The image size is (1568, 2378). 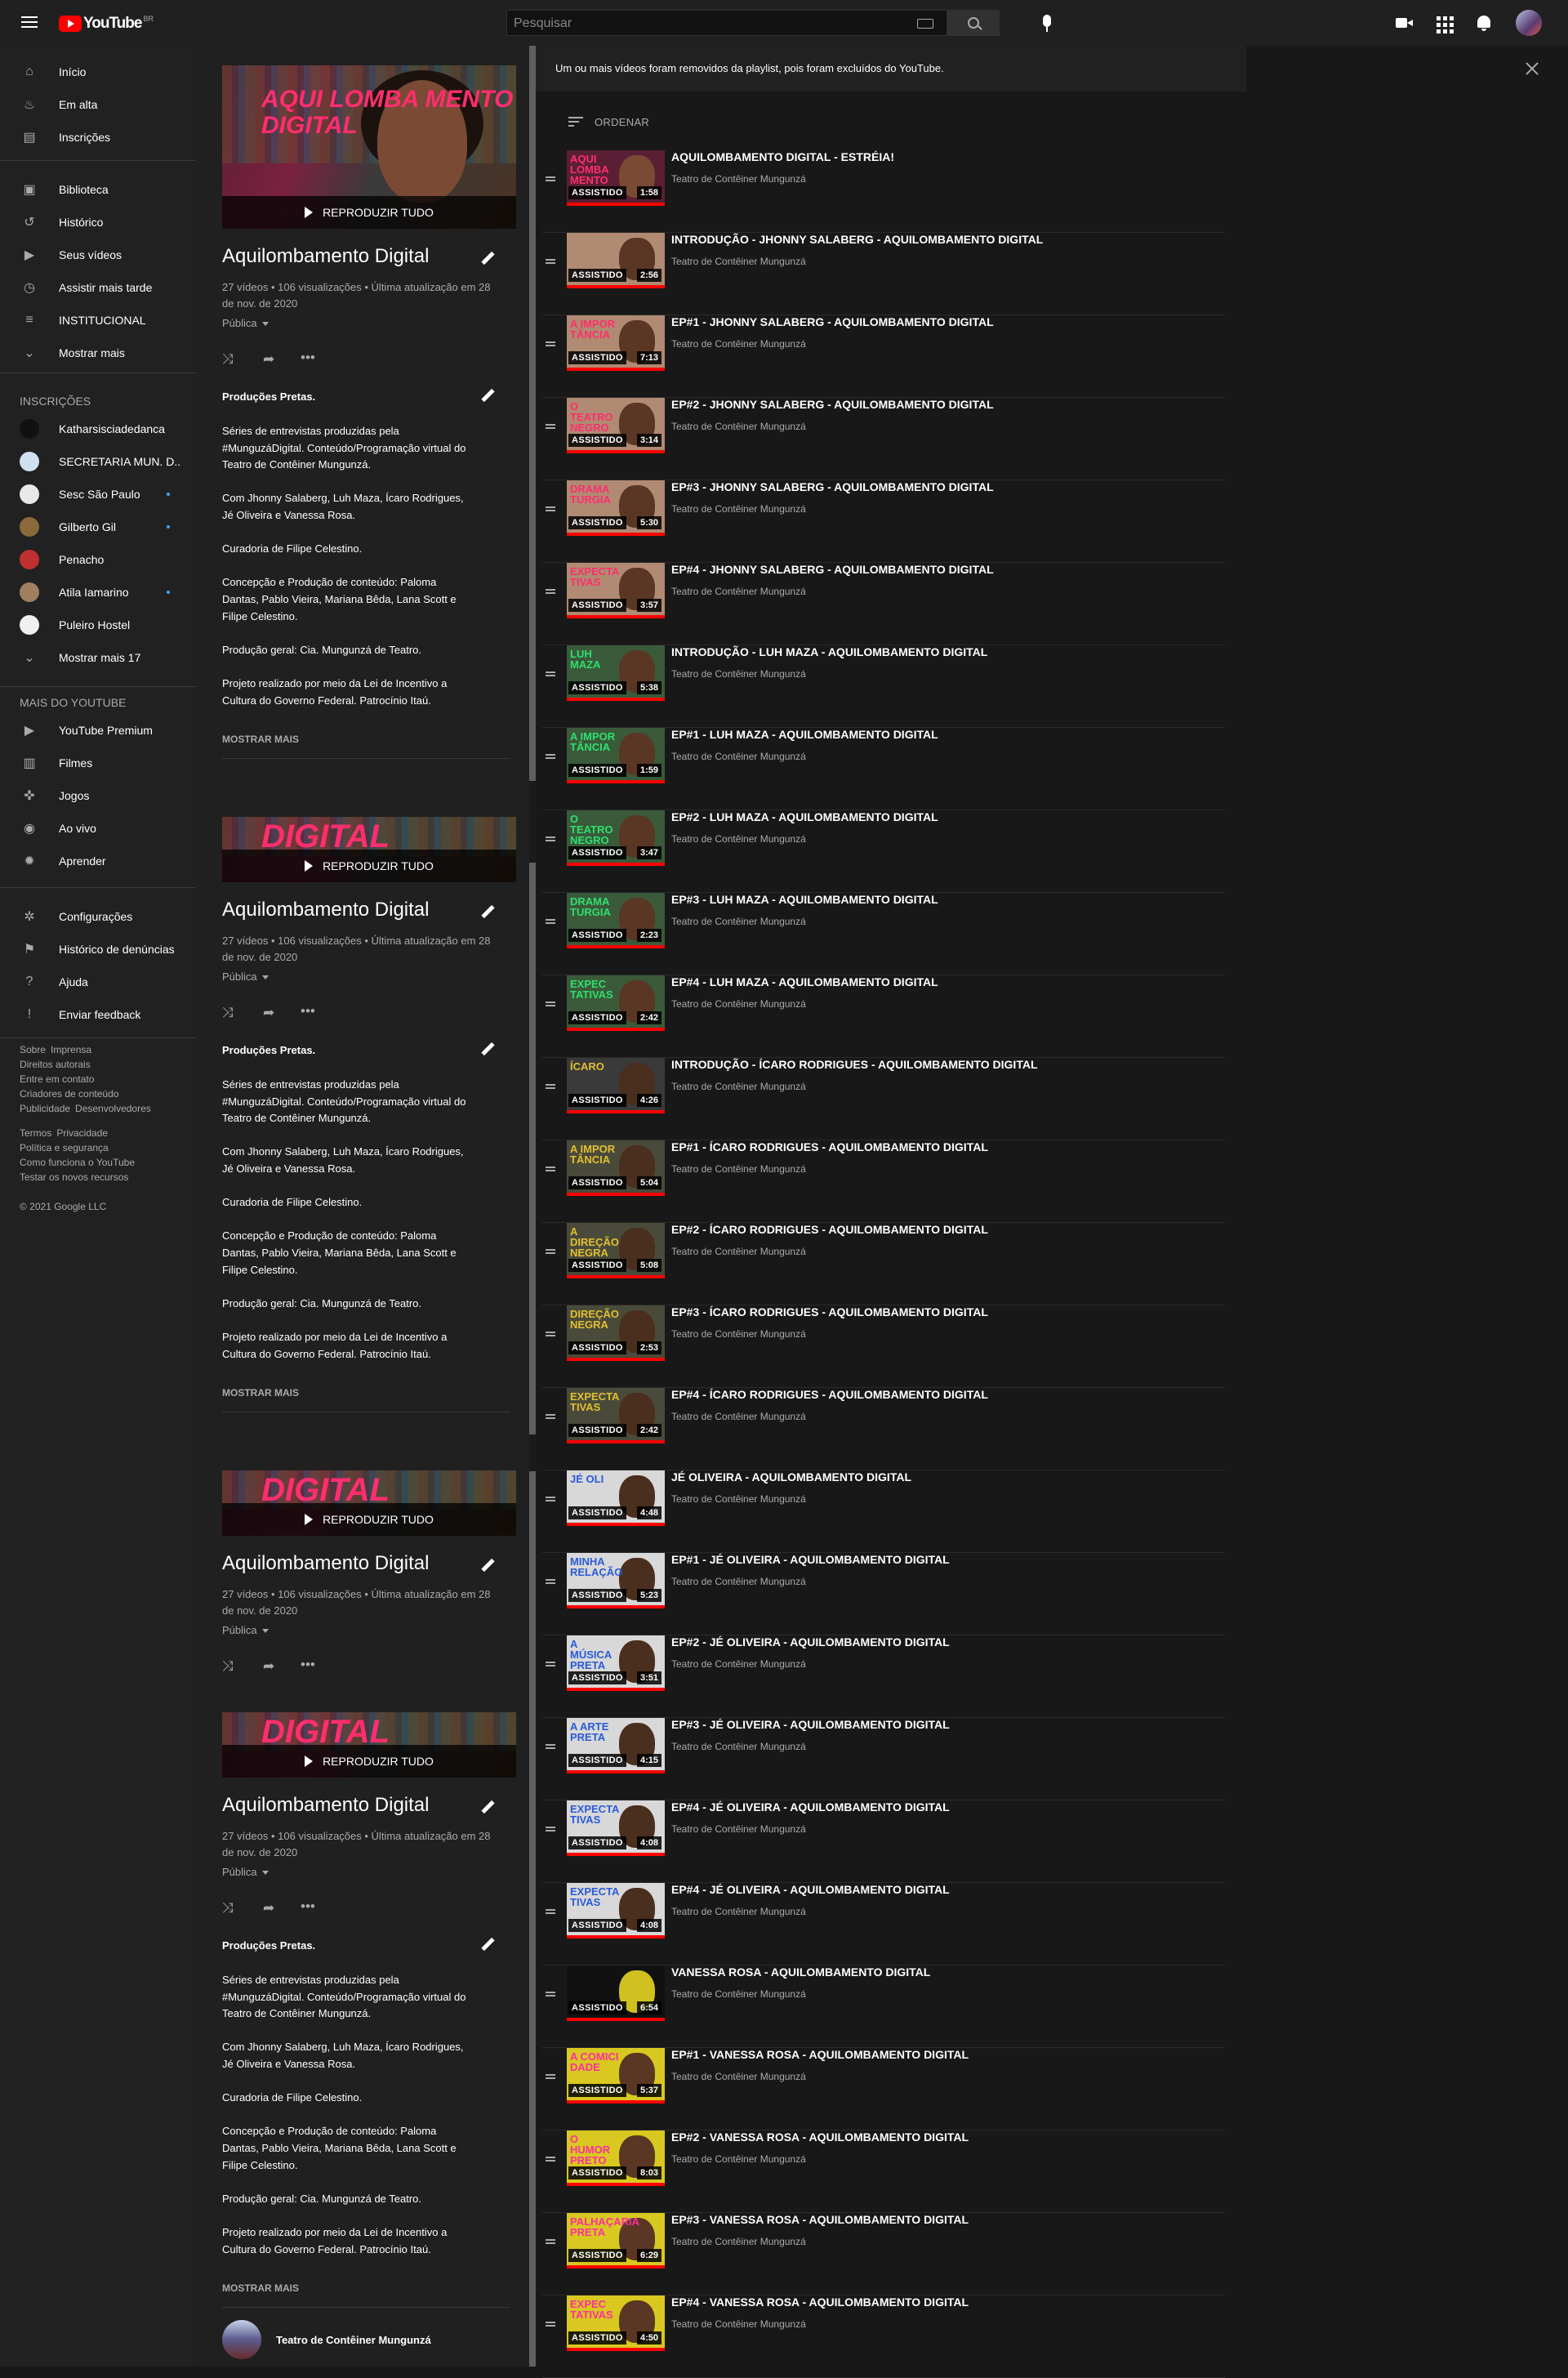 I want to click on video-title: VANESSA ROSA - AQUILOMBAMENTO DIGITAL, so click(x=800, y=1972).